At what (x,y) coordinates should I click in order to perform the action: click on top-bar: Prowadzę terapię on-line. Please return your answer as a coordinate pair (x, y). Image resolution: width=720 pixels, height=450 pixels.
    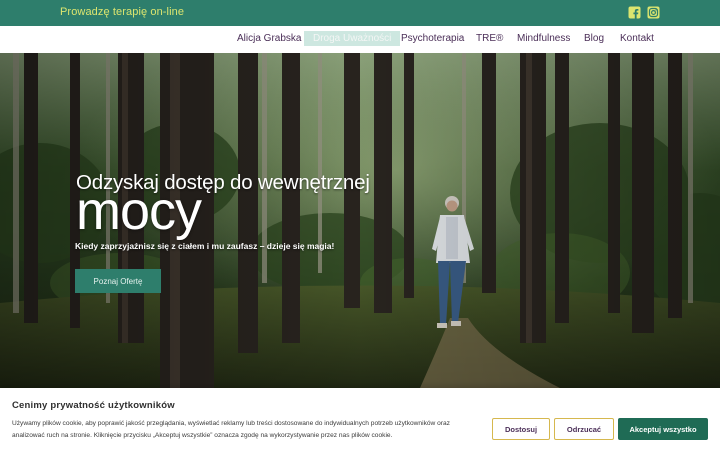
    Looking at the image, I should click on (360, 13).